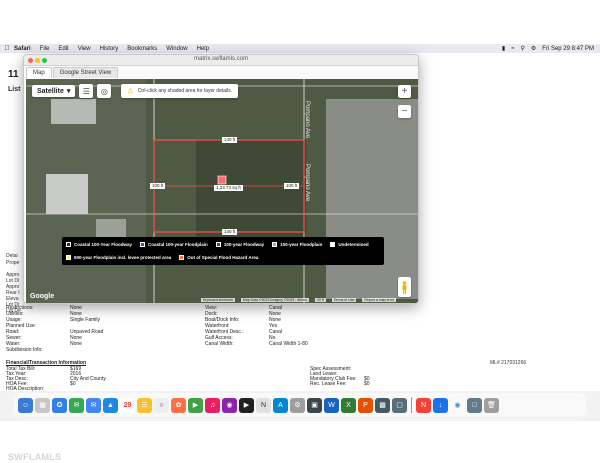 This screenshot has width=600, height=463. Describe the element at coordinates (365, 405) in the screenshot. I see `powerpoint-icon: P` at that location.